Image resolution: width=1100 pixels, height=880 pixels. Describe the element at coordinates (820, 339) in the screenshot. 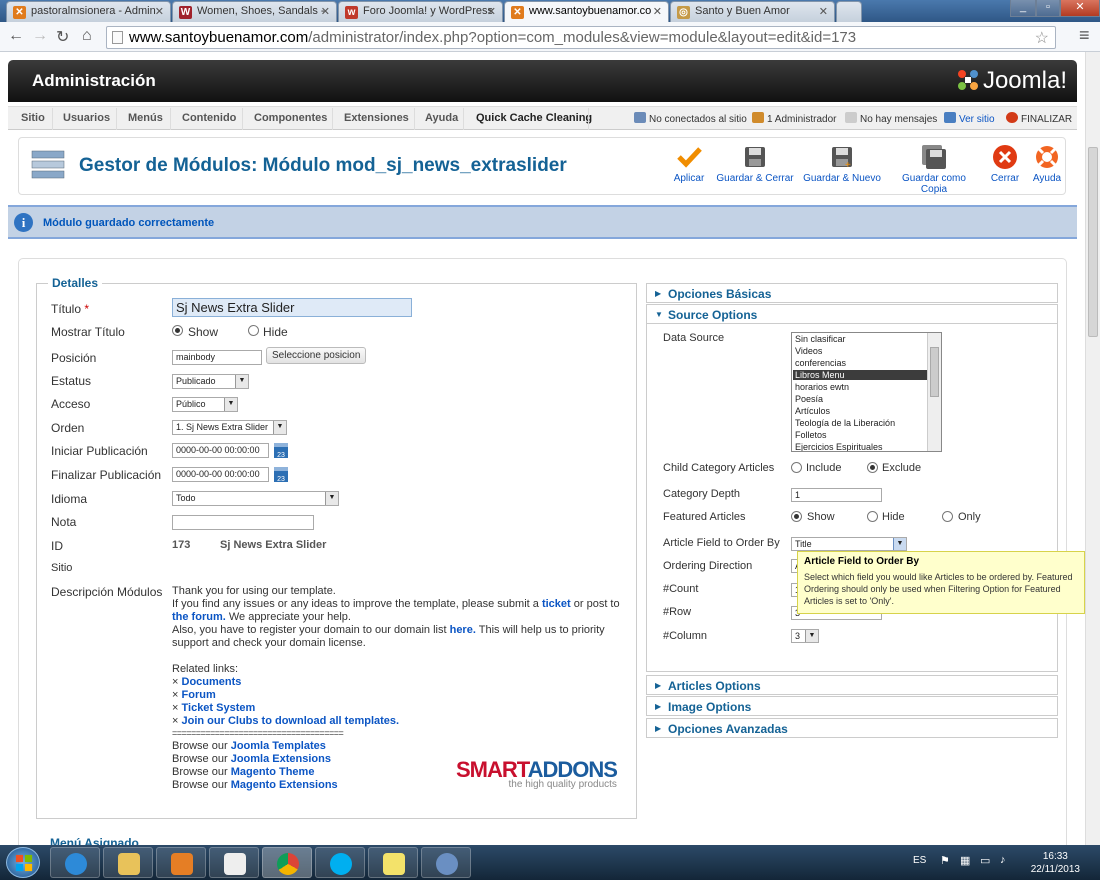

I see `list-item: Sin clasificar` at that location.